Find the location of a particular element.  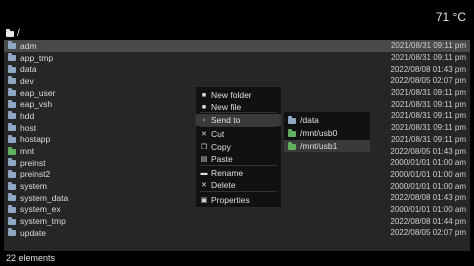

folder-icon: ■ is located at coordinates (204, 95).